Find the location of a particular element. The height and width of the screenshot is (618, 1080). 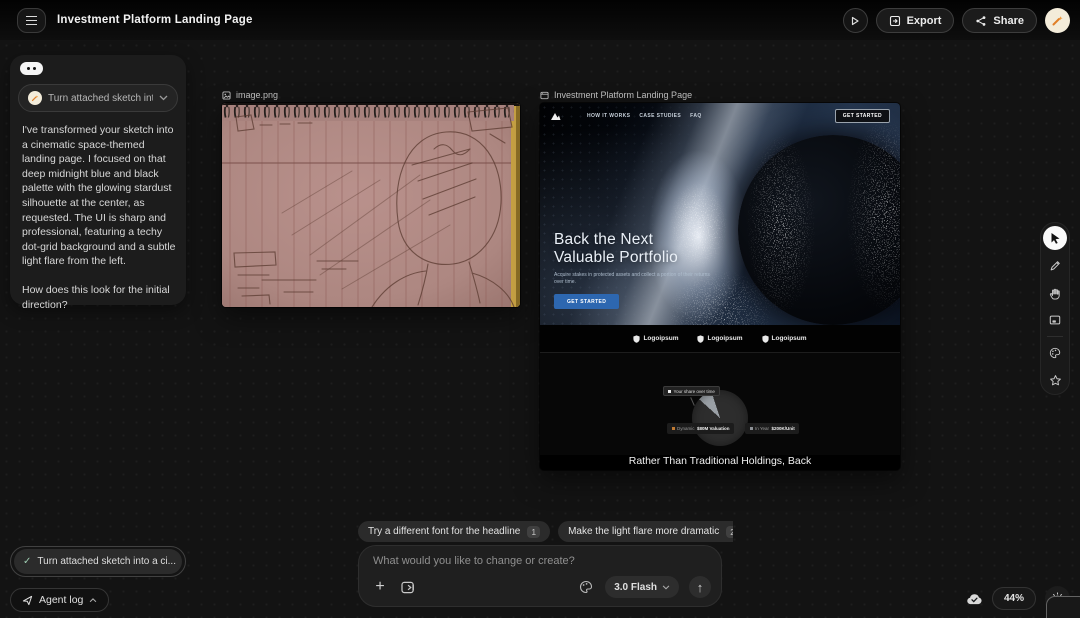

artboard1-label: image.png is located at coordinates (250, 95).